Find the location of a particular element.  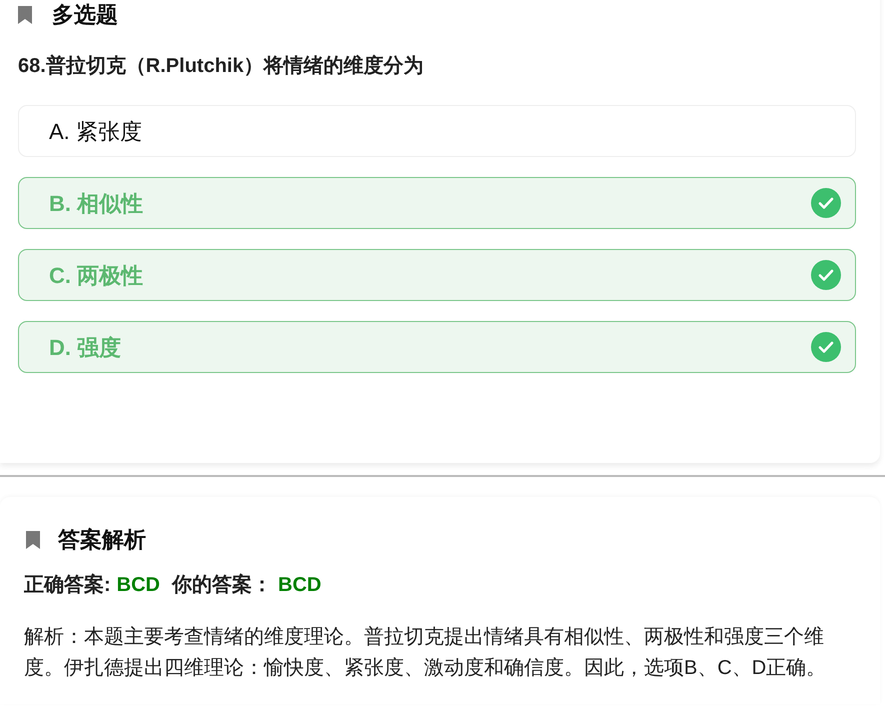

answer-option: A. 紧张度 is located at coordinates (437, 131).